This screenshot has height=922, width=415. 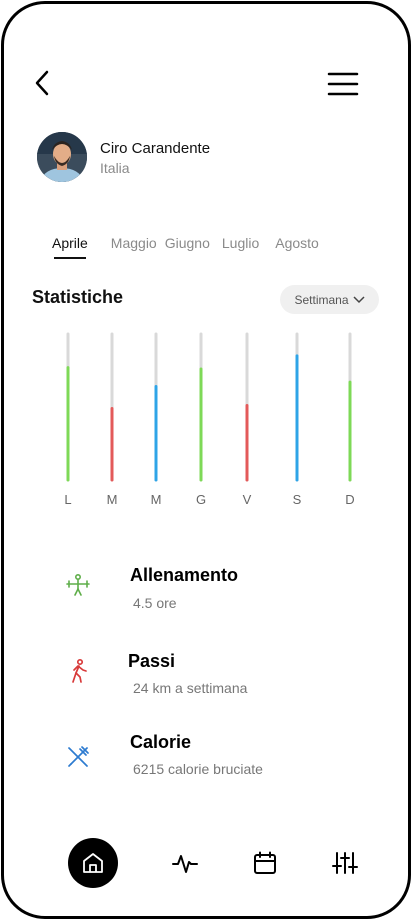 I want to click on passi-tile, so click(x=78, y=671).